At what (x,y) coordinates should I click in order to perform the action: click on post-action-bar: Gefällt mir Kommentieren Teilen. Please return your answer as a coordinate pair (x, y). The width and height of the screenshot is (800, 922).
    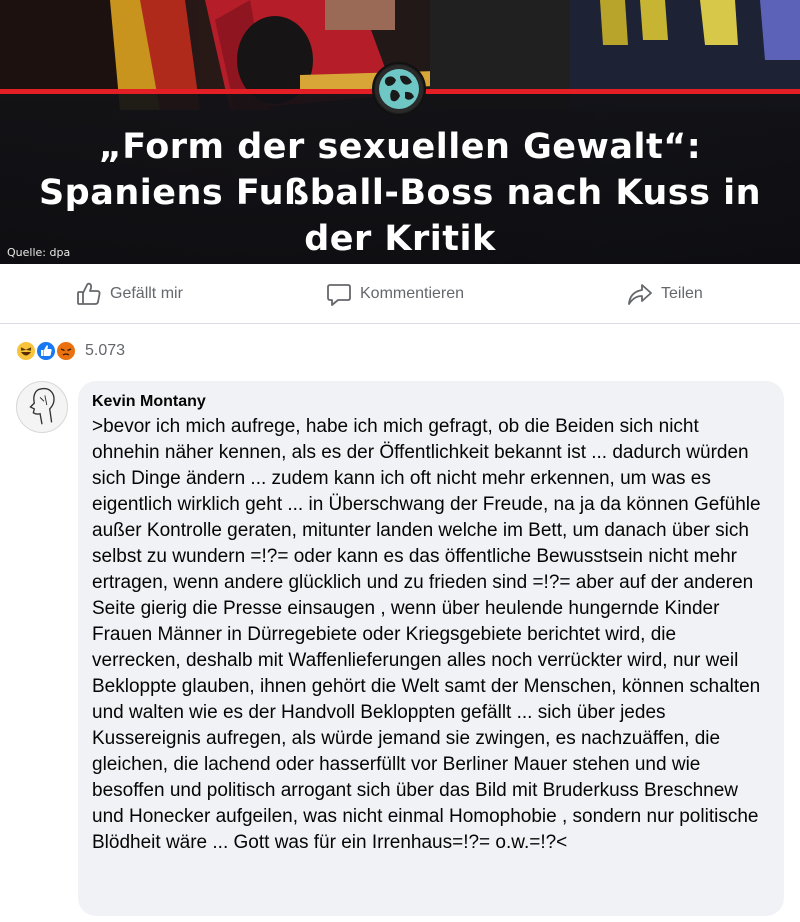
    Looking at the image, I should click on (400, 294).